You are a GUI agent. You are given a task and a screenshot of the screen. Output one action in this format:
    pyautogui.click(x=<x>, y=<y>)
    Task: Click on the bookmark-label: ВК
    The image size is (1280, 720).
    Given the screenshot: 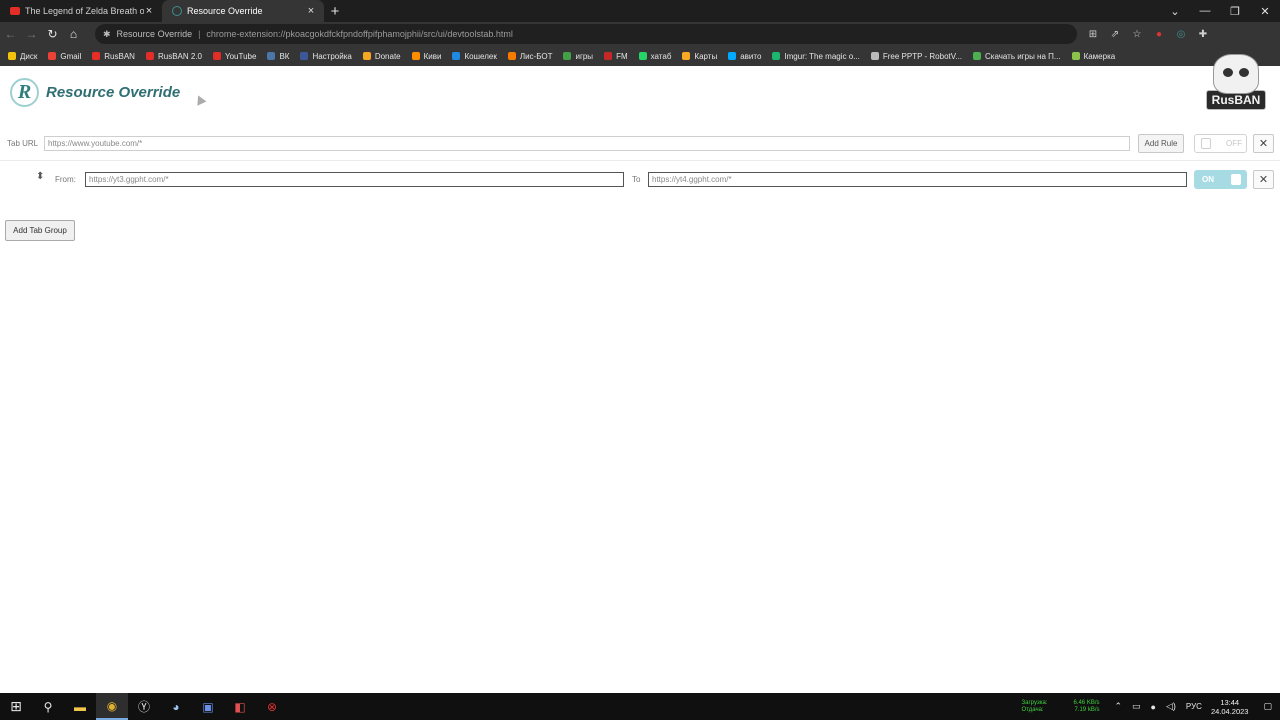 What is the action you would take?
    pyautogui.click(x=284, y=56)
    